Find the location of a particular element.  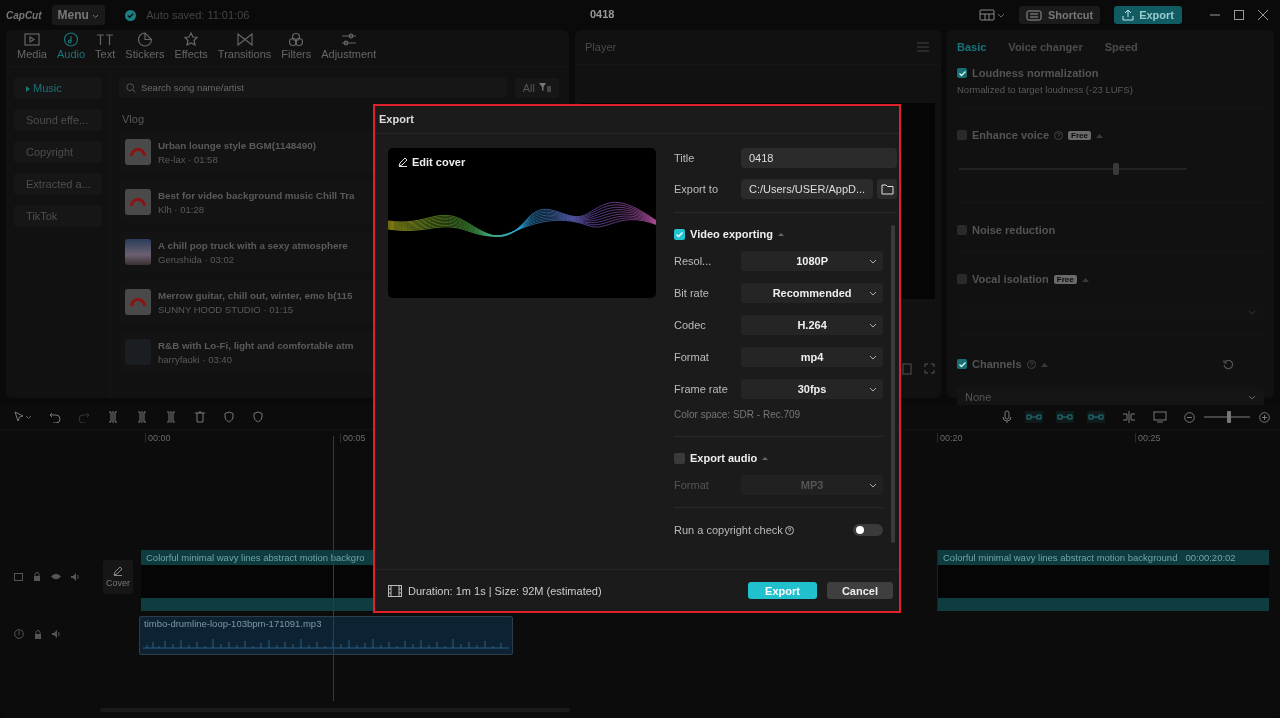

pointer-icon is located at coordinates (23, 417).